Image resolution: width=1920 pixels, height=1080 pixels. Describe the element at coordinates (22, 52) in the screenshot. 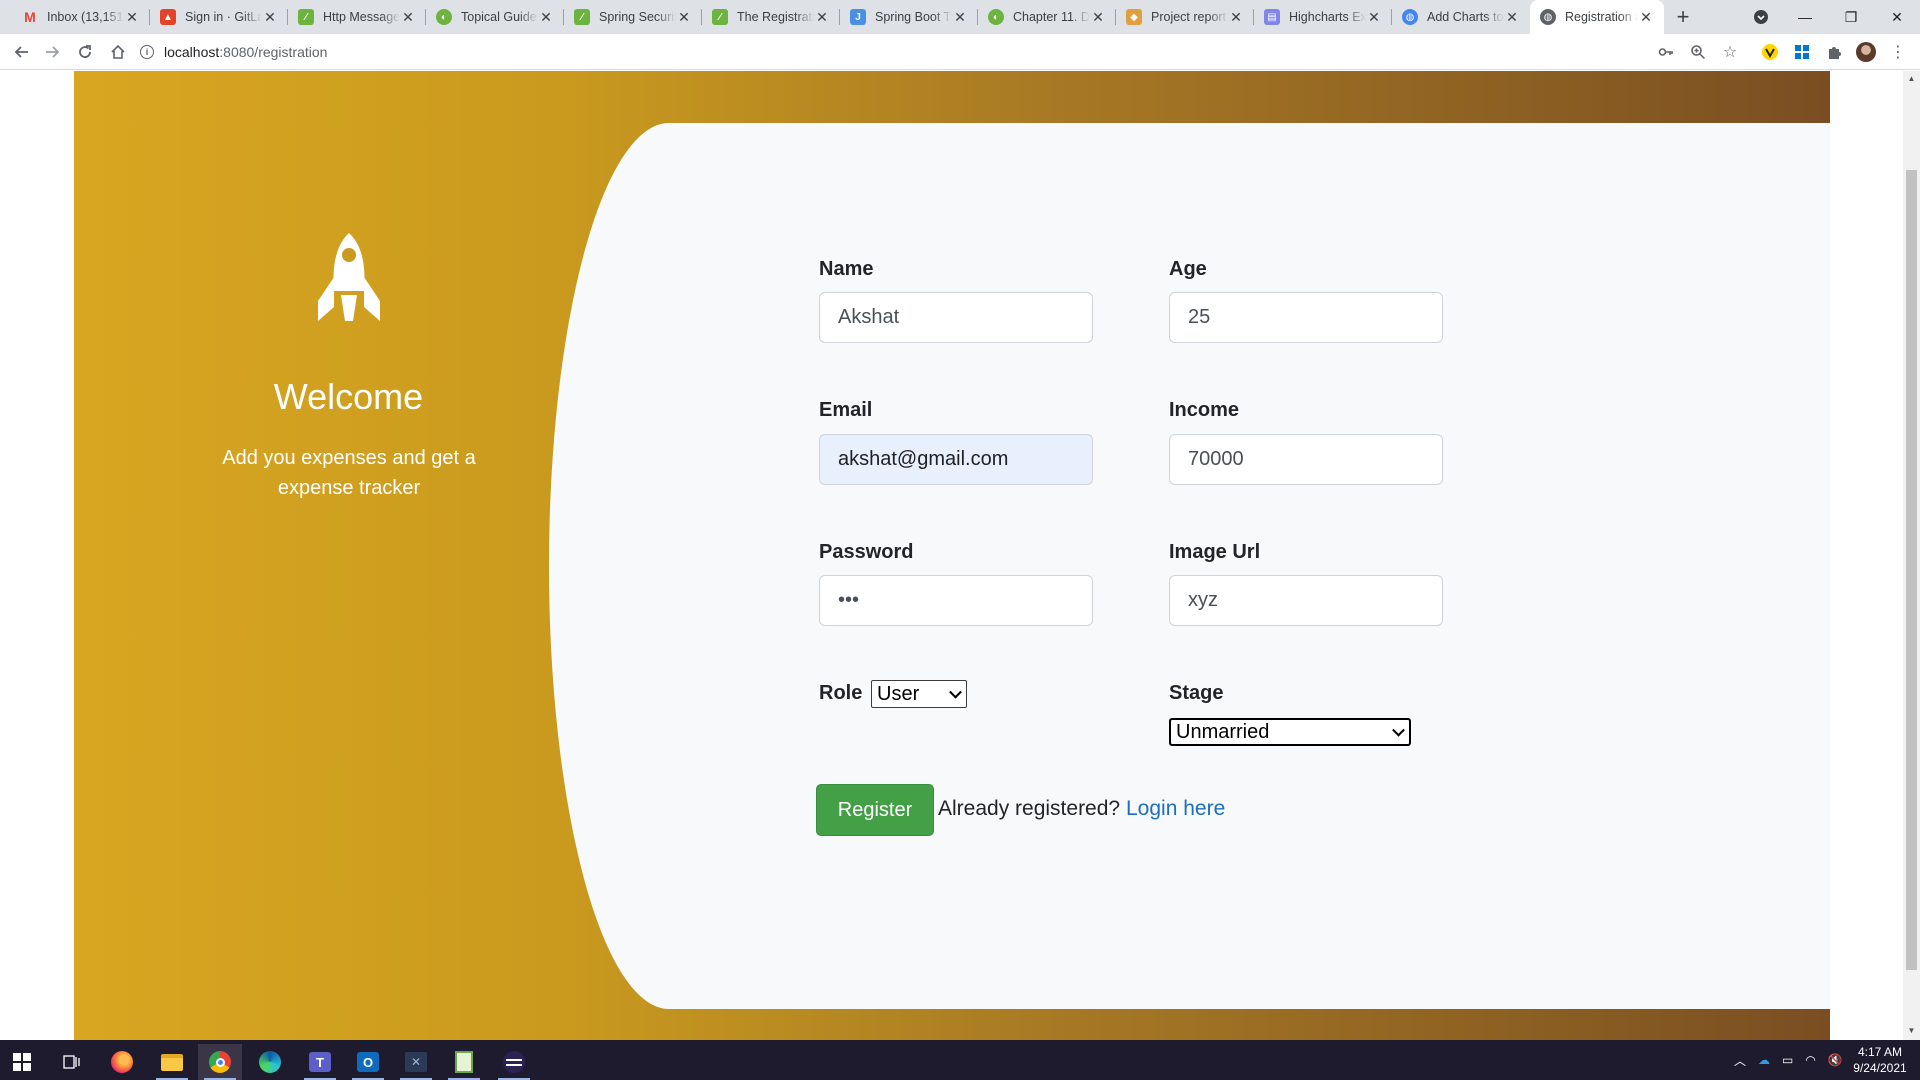

I see `back-icon` at that location.